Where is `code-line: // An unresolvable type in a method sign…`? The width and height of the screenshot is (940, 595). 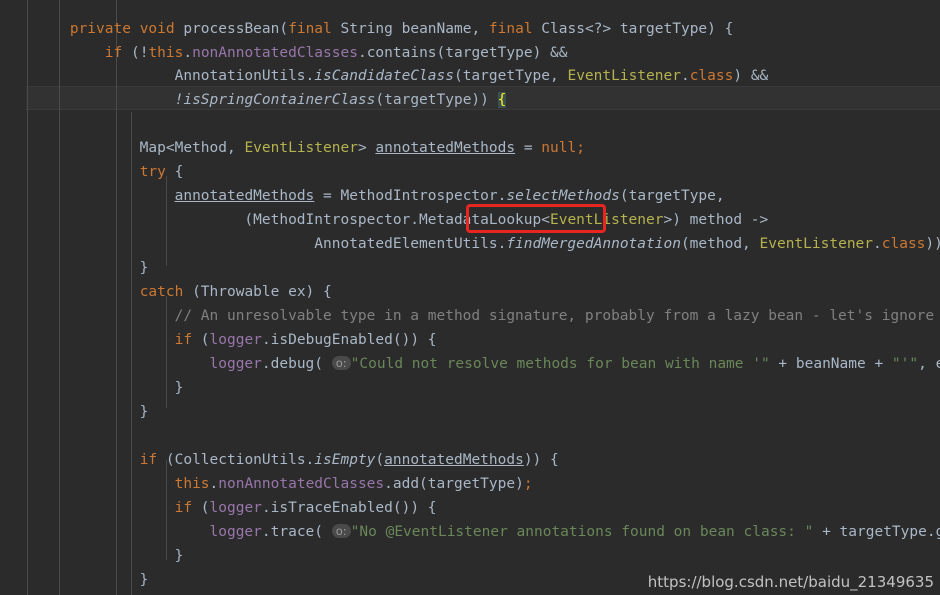
code-line: // An unresolvable type in a method sign… is located at coordinates (470, 316).